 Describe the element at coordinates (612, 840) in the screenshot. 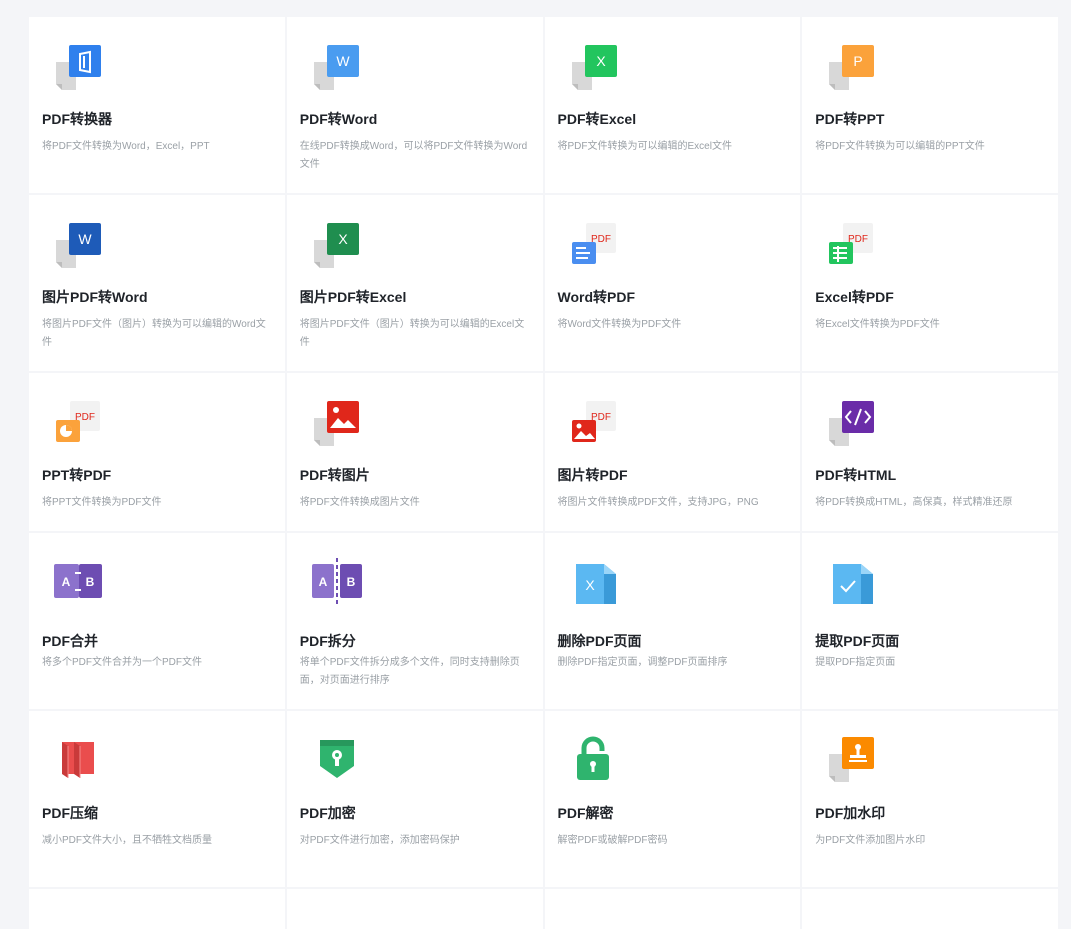

I see `tool-description: 解密PDF或破解PDF密码` at that location.